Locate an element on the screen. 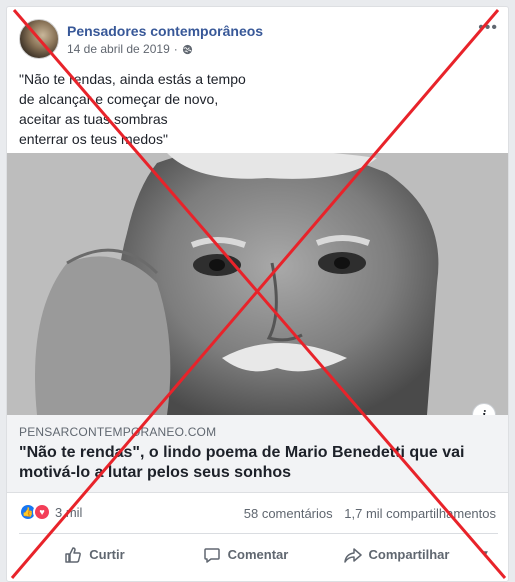  post-meta: 14 de abril de 2019 · is located at coordinates (130, 49).